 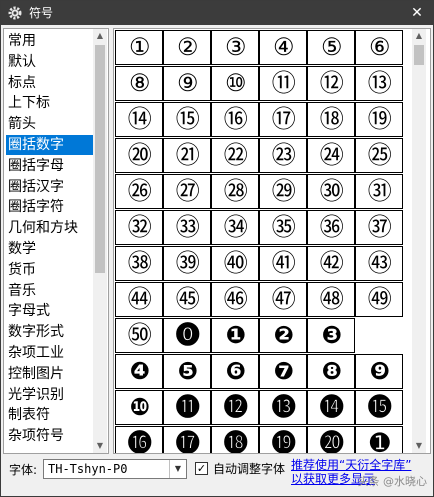 What do you see at coordinates (283, 371) in the screenshot?
I see `symbol-cell: ❼` at bounding box center [283, 371].